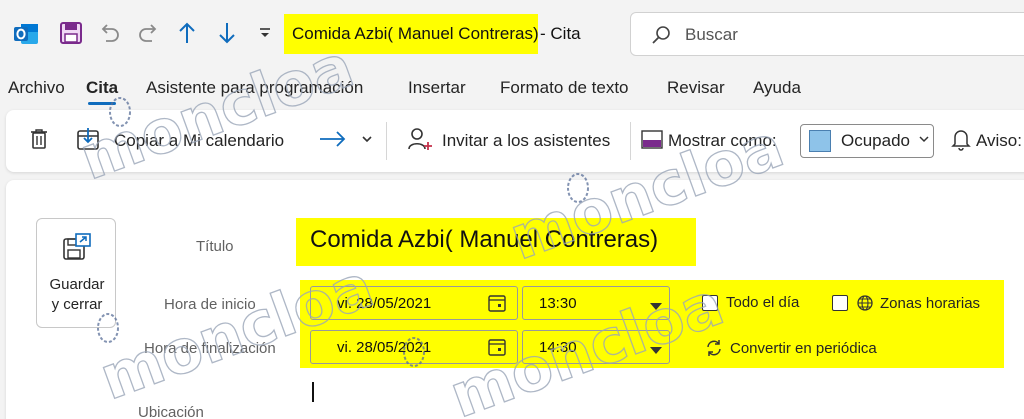 This screenshot has width=1024, height=419. Describe the element at coordinates (564, 88) in the screenshot. I see `tab-formato-texto: Formato de texto` at that location.